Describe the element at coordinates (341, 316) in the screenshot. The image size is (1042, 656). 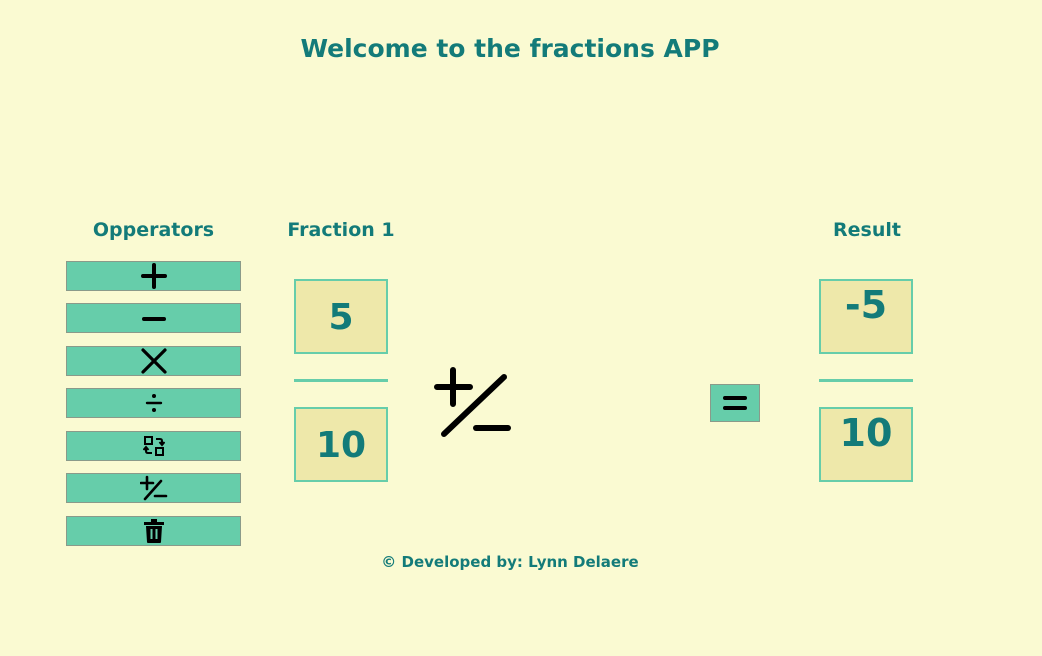
I see `fraction1-numerator-input` at that location.